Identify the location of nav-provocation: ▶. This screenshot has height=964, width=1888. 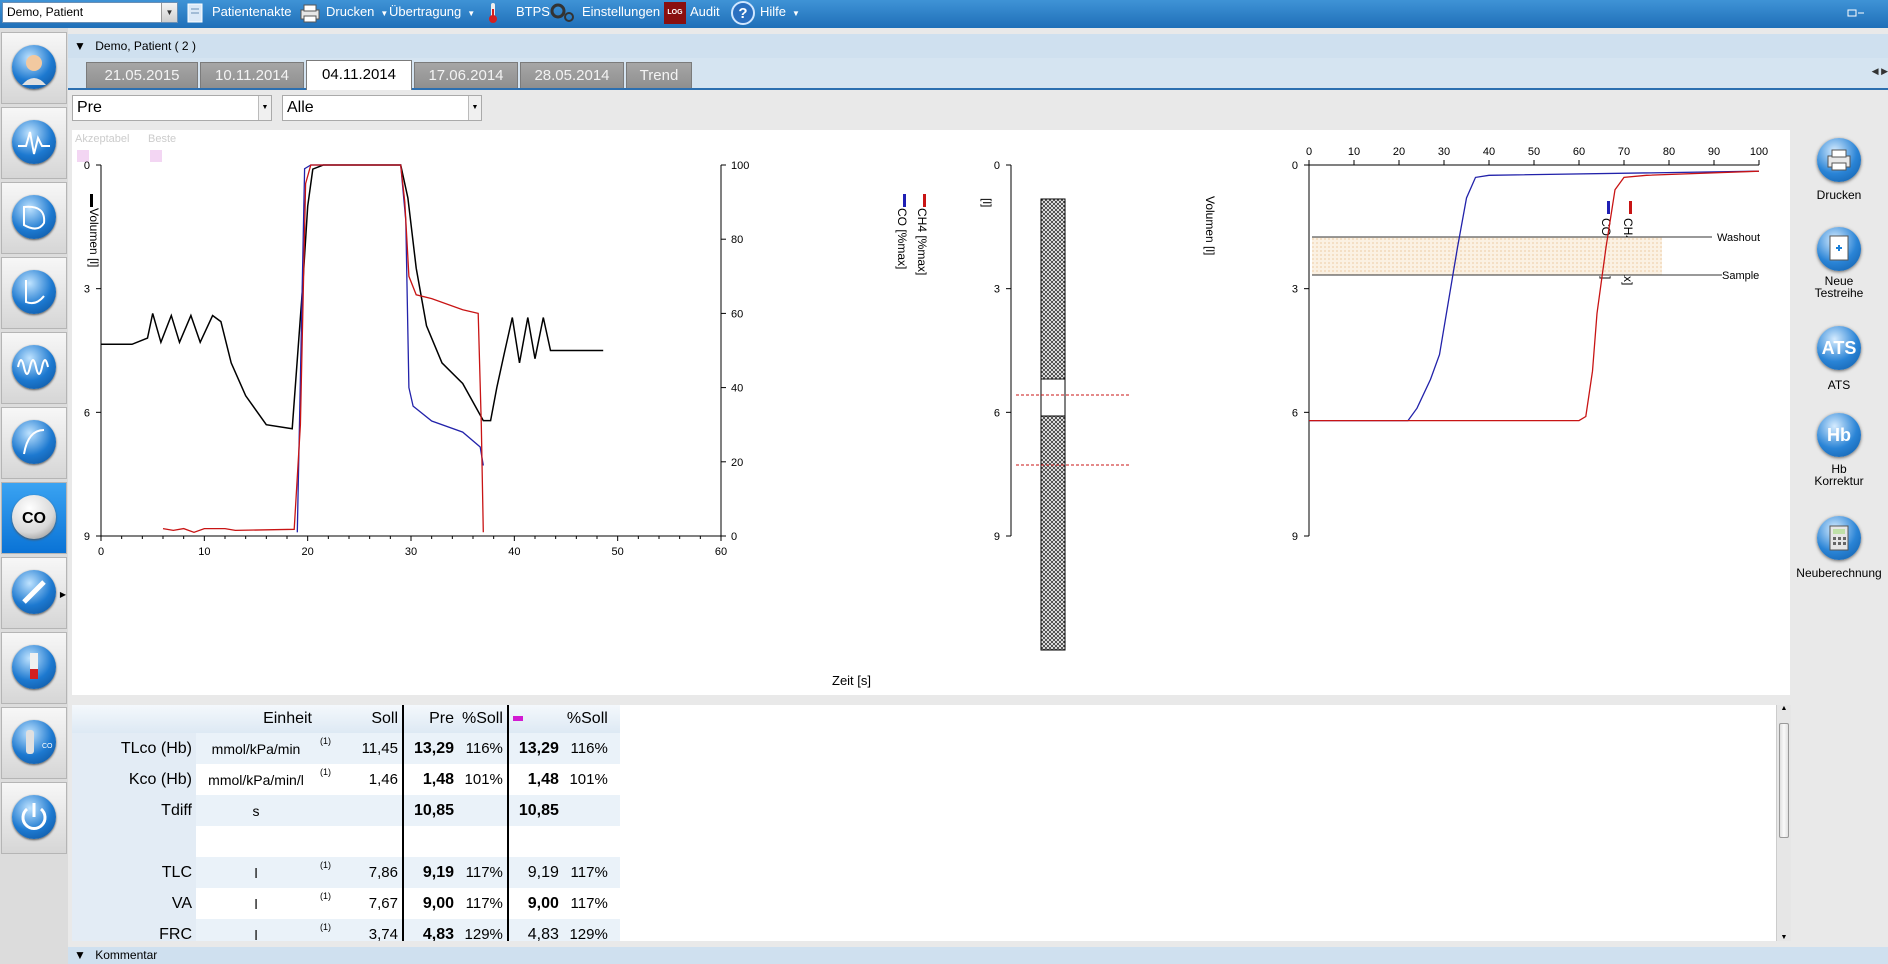
(34, 593).